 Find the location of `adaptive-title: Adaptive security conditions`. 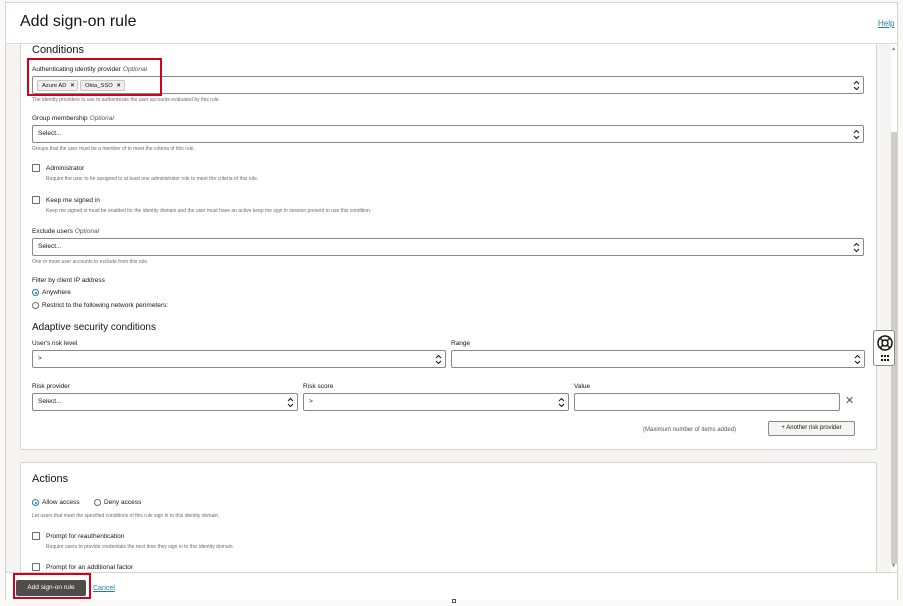

adaptive-title: Adaptive security conditions is located at coordinates (94, 327).